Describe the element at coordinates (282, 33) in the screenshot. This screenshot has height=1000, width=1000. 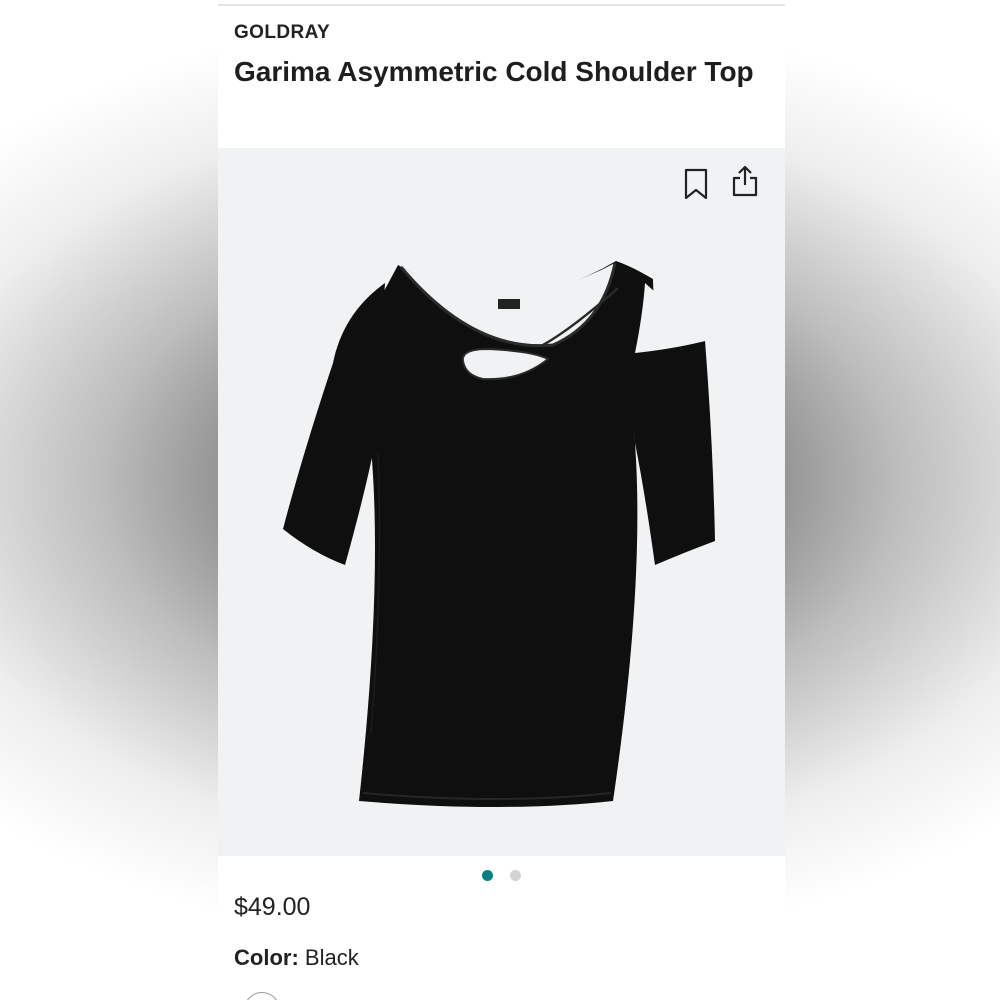
I see `brand-name: GOLDRAY` at that location.